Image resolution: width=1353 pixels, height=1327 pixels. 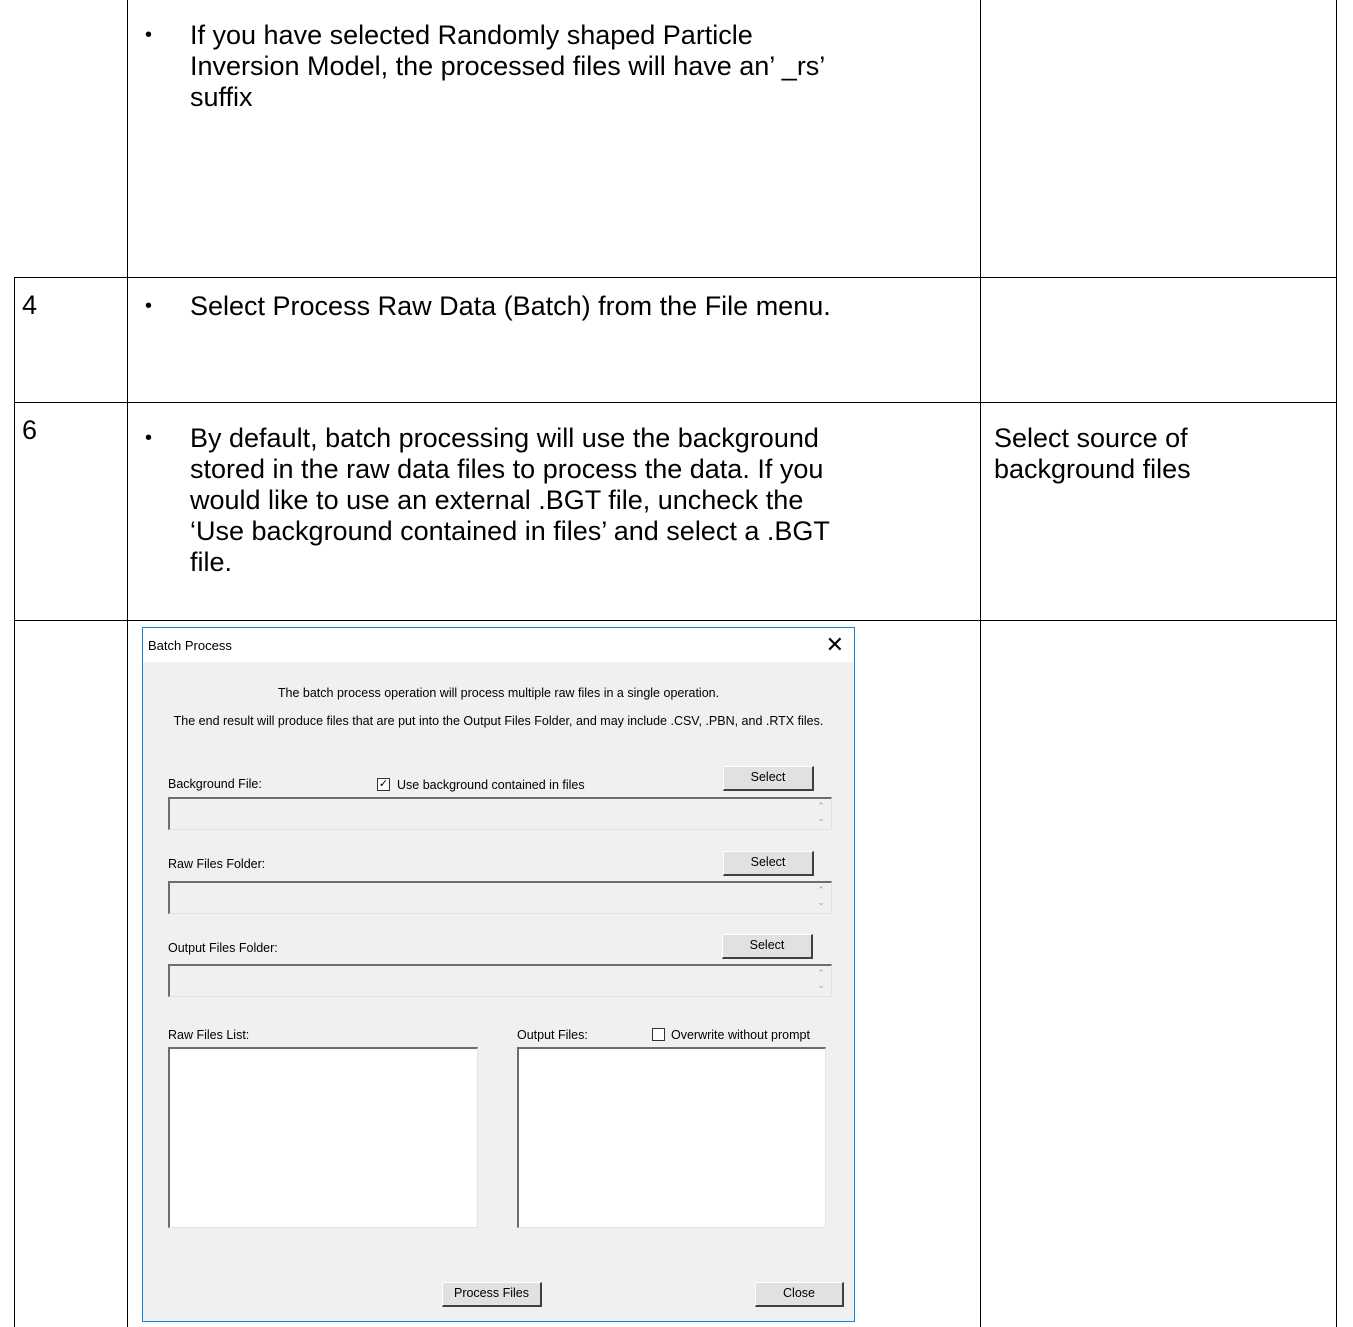 I want to click on output-files-folder-label: Output Files Folder:, so click(x=223, y=948).